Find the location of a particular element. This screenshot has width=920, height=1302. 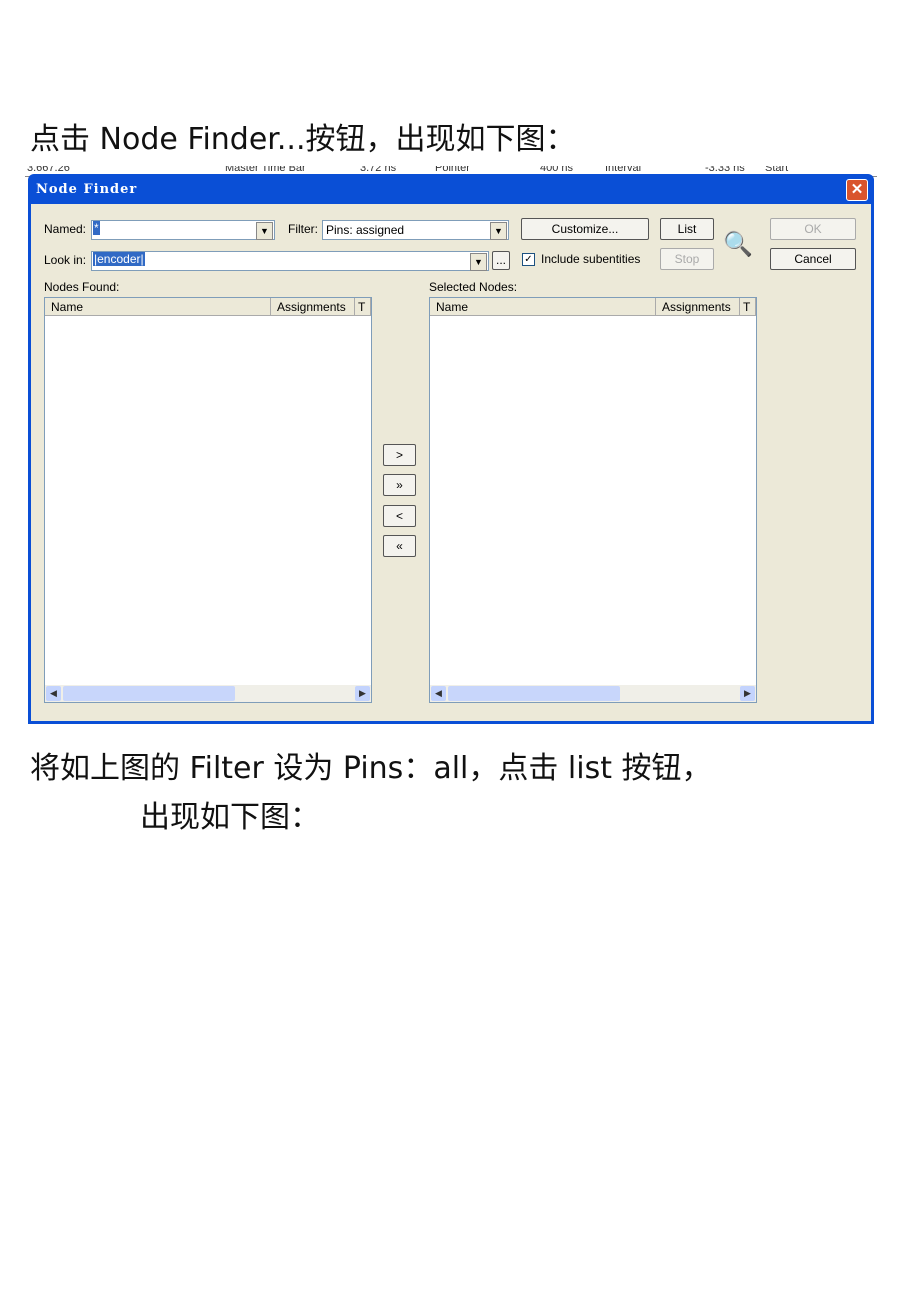

lookin-label: Look in: is located at coordinates (65, 260).